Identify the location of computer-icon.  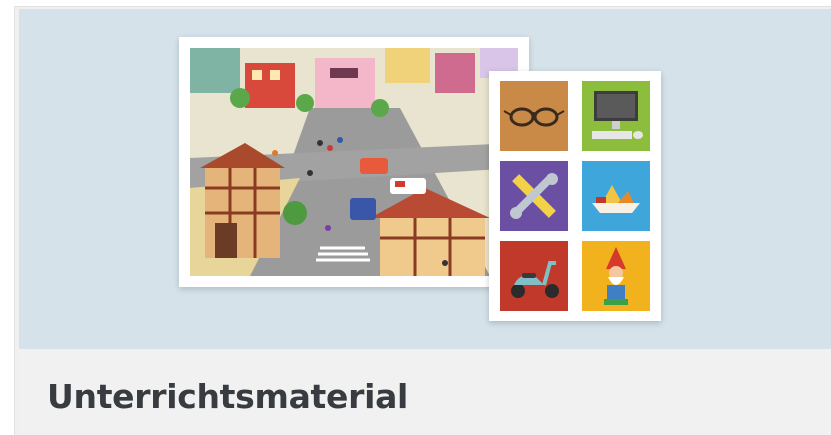
(616, 116).